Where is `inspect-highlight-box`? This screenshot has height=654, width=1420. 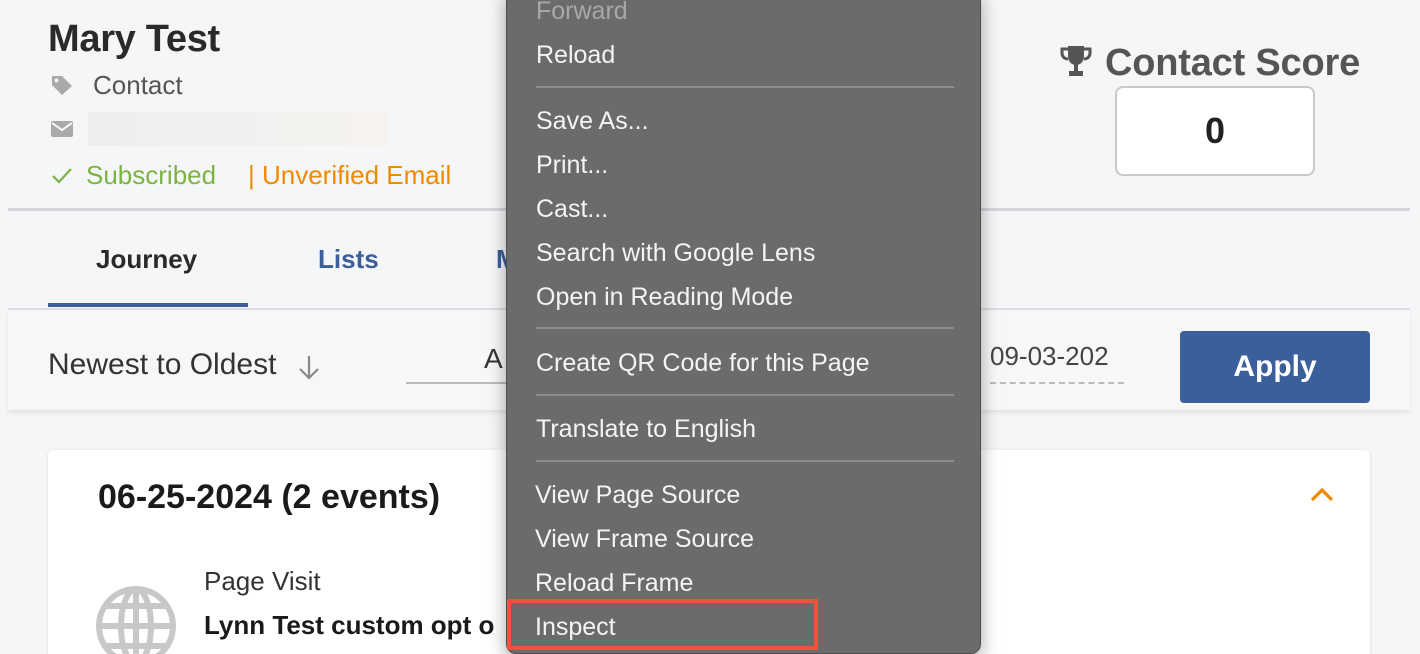 inspect-highlight-box is located at coordinates (662, 624).